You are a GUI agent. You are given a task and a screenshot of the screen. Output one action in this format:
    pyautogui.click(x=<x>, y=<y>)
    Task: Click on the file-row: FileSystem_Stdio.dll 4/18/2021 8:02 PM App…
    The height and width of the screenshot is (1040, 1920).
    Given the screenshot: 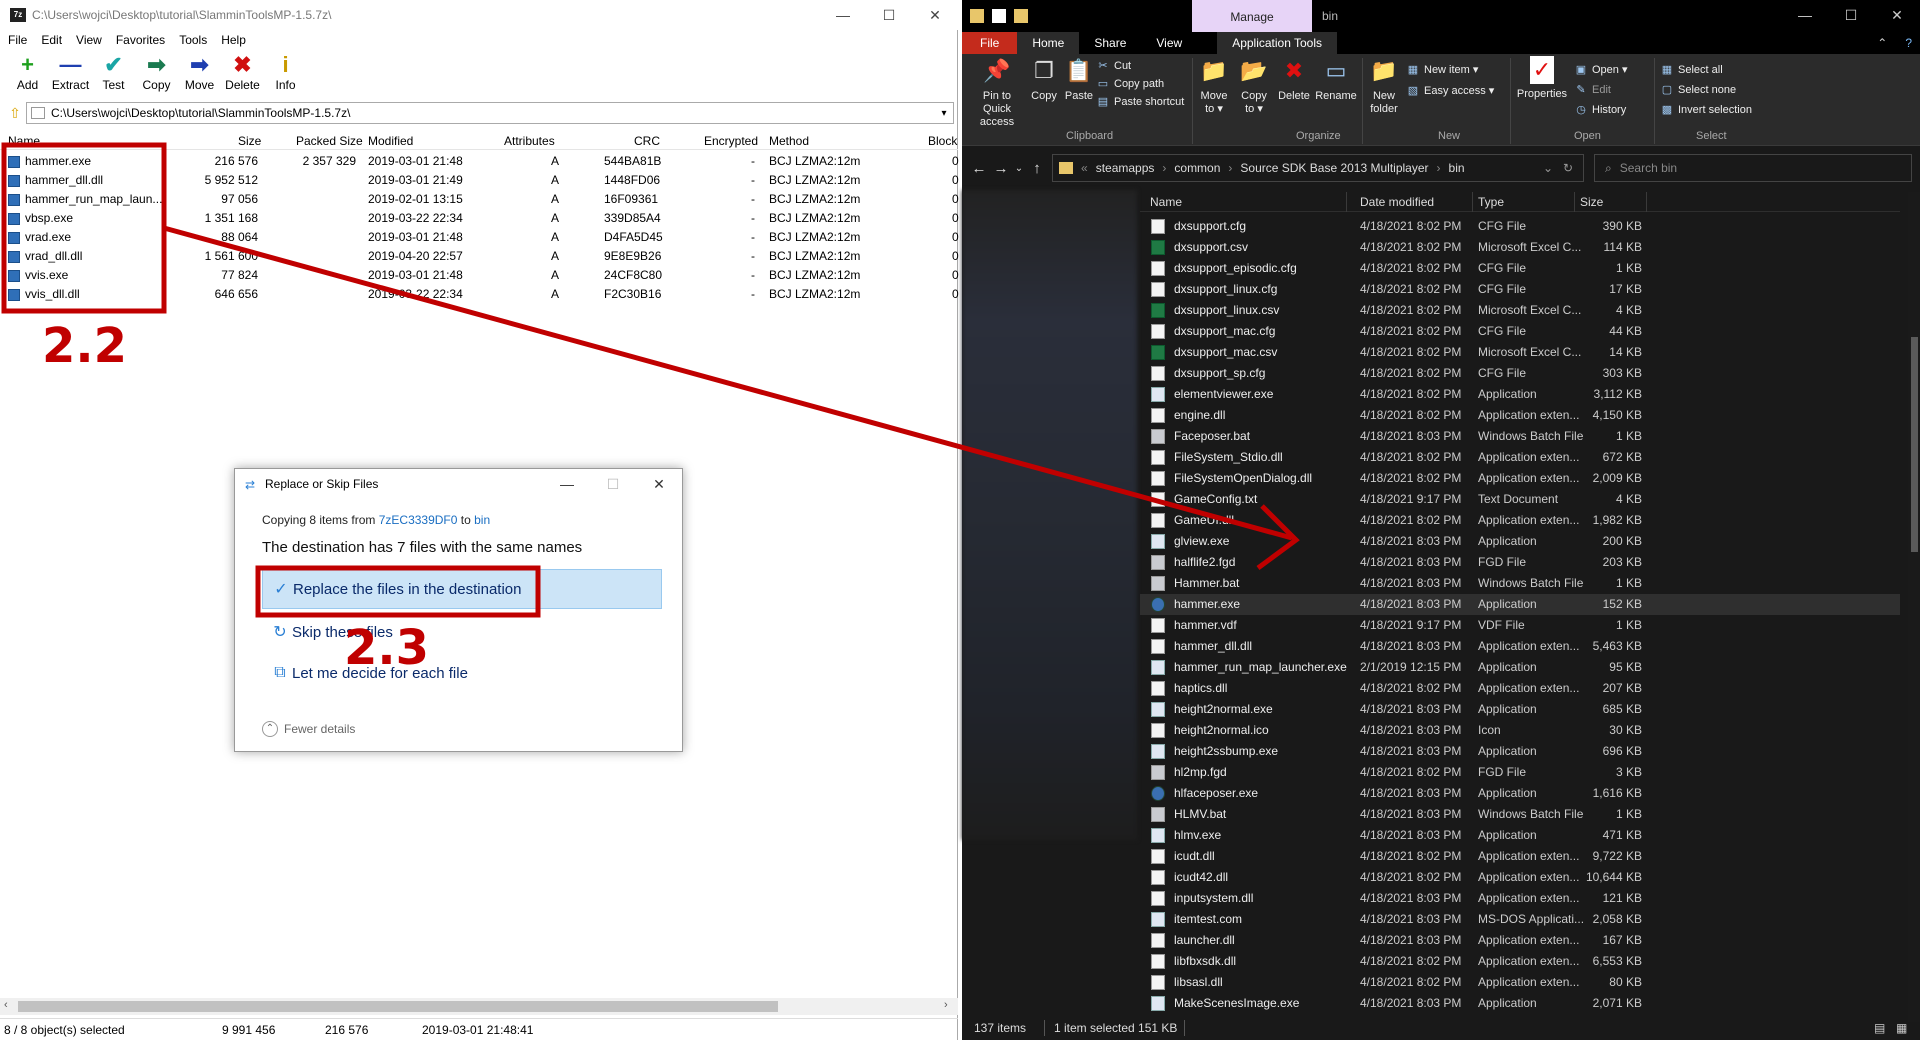 What is the action you would take?
    pyautogui.click(x=1520, y=457)
    